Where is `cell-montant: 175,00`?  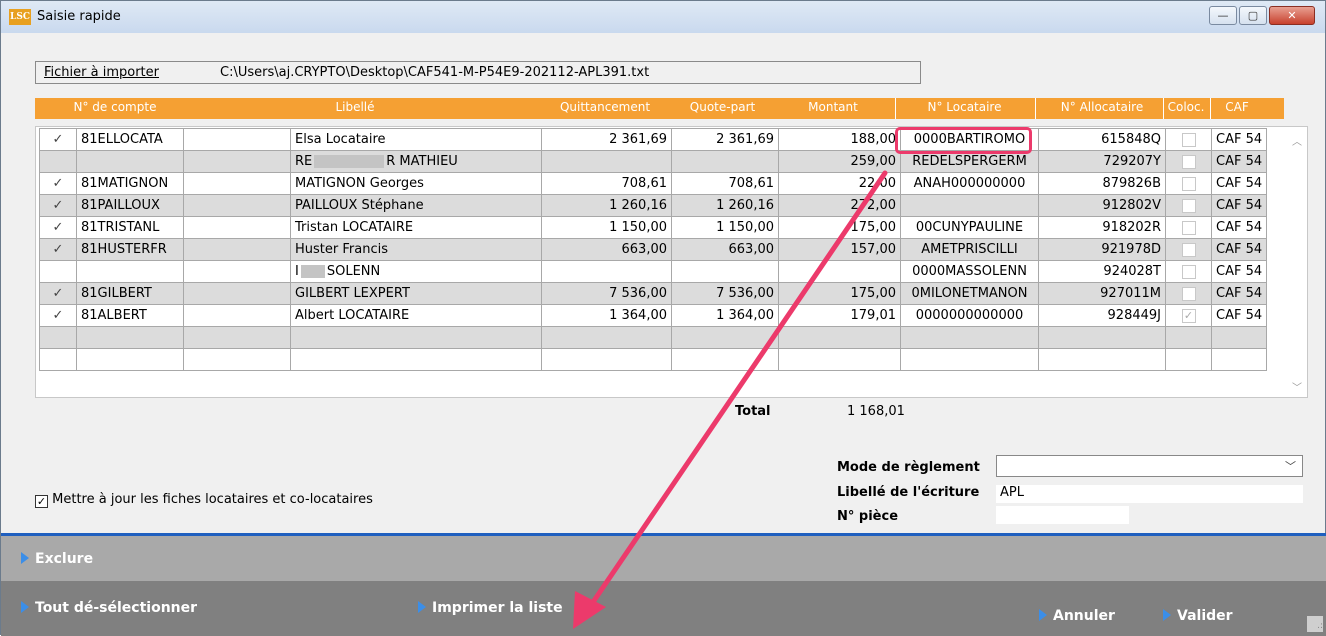 cell-montant: 175,00 is located at coordinates (839, 227).